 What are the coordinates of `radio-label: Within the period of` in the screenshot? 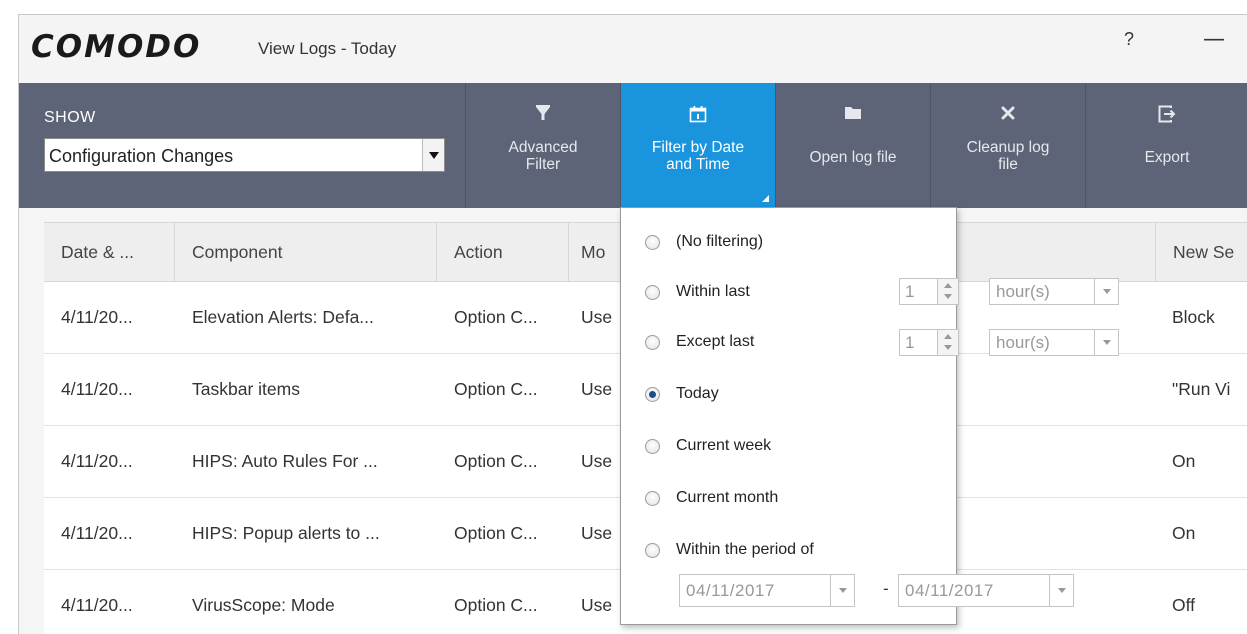 It's located at (745, 549).